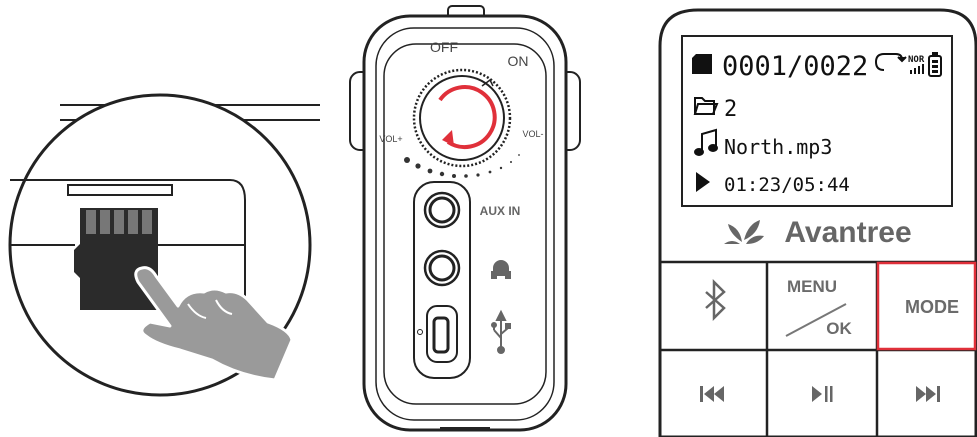 This screenshot has height=437, width=977. Describe the element at coordinates (812, 286) in the screenshot. I see `menu-label: MENU` at that location.